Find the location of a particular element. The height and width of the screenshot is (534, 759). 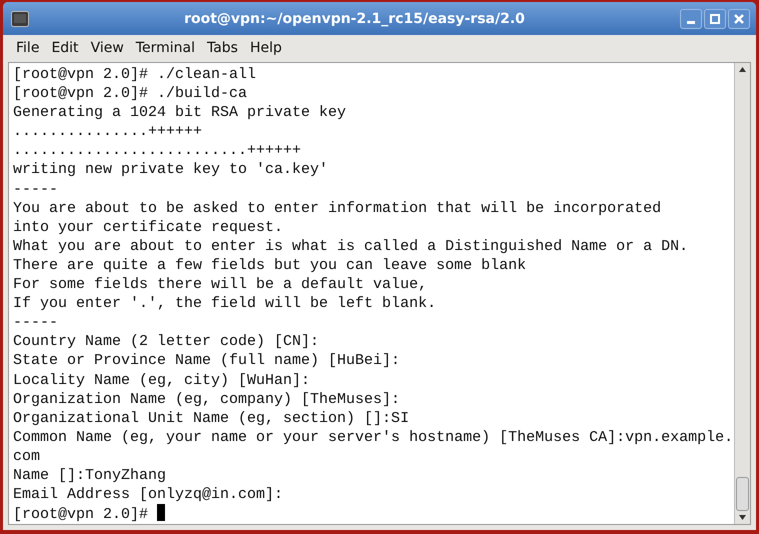

terminal-line: [root@vpn 2.0]# ./build-ca is located at coordinates (130, 94).